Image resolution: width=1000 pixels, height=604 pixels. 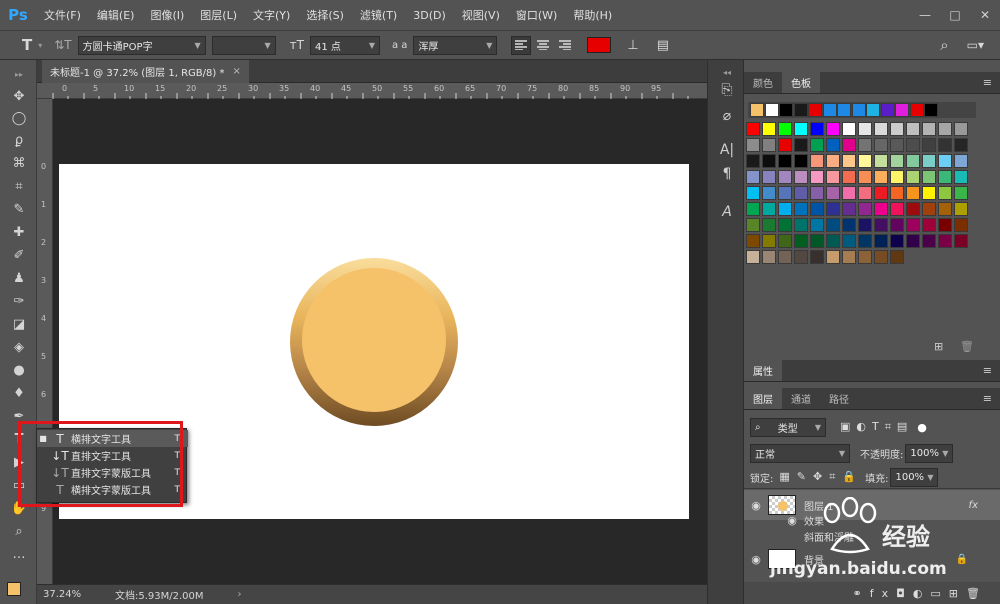 What do you see at coordinates (19, 186) in the screenshot?
I see `crop-tool-icon: ⌗` at bounding box center [19, 186].